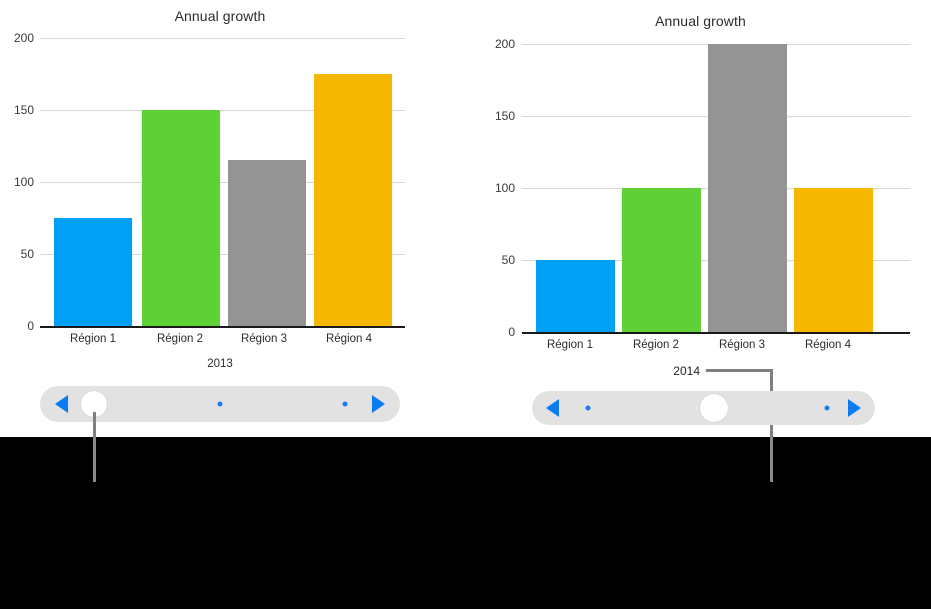  What do you see at coordinates (23, 110) in the screenshot?
I see `y-axis-tick-150-left: 150` at bounding box center [23, 110].